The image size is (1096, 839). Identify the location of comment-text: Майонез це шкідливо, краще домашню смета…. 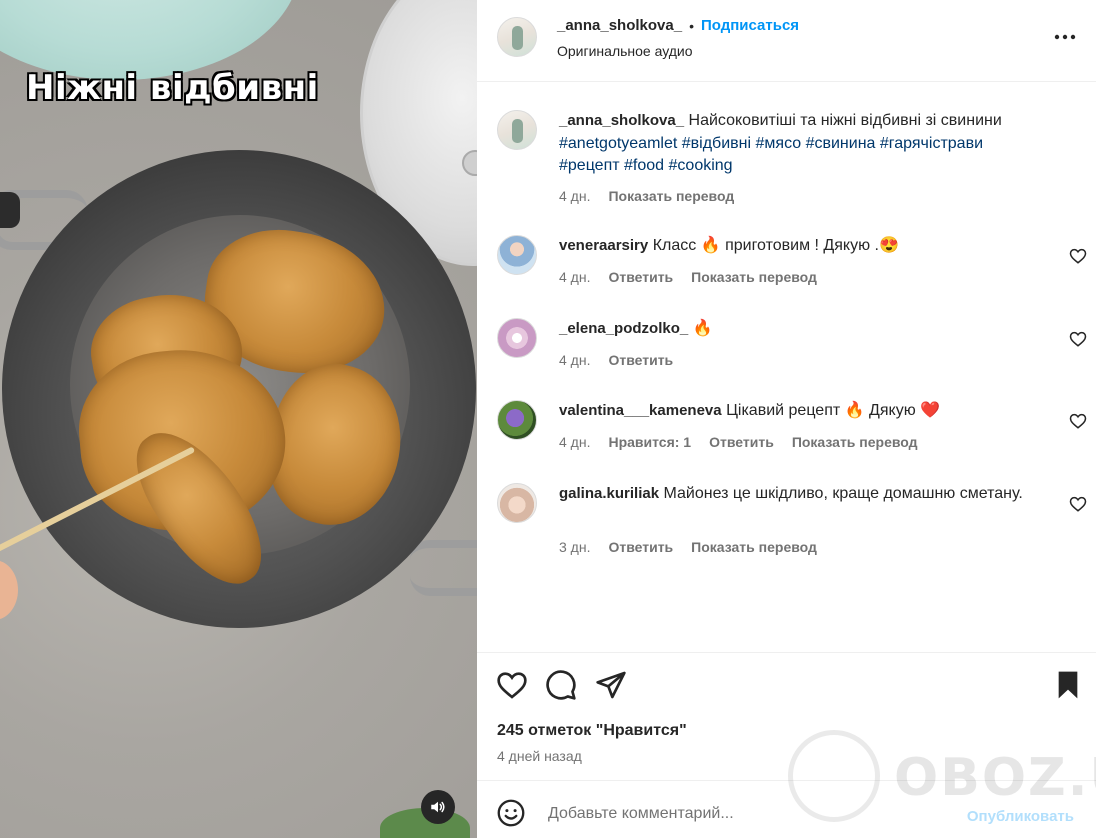
(843, 493).